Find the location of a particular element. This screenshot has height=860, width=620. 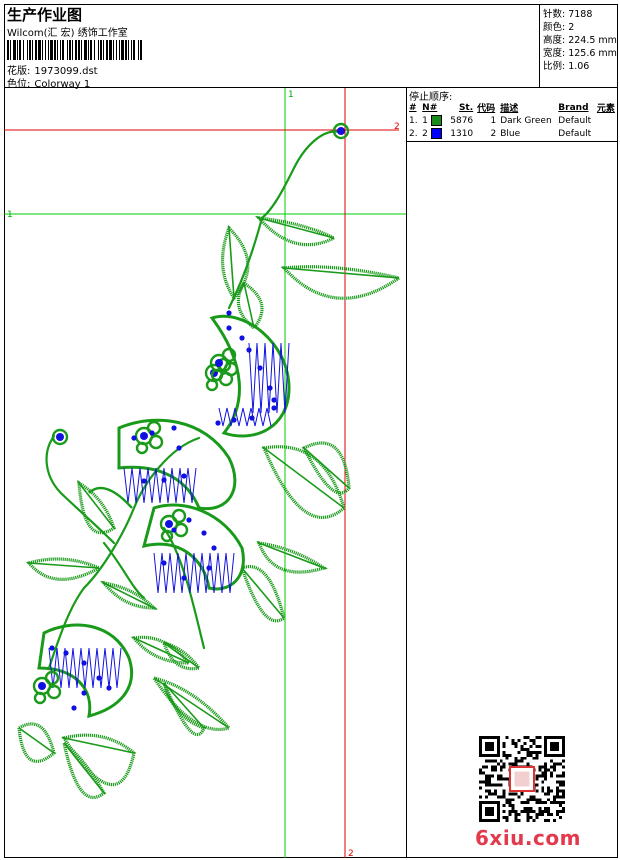

table-row: 2. 2 1310 2 Blue Default is located at coordinates (512, 133).